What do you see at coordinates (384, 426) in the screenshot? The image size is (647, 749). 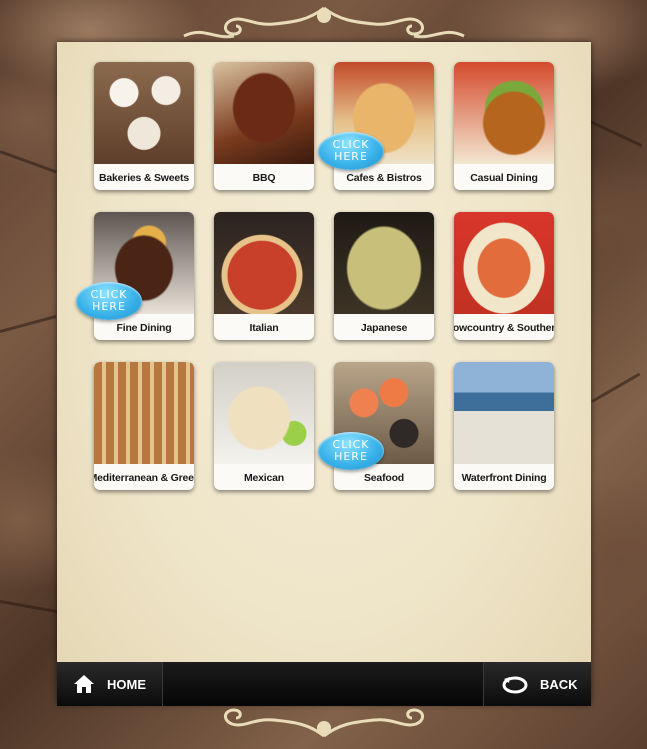 I see `category-tile: Seafood` at bounding box center [384, 426].